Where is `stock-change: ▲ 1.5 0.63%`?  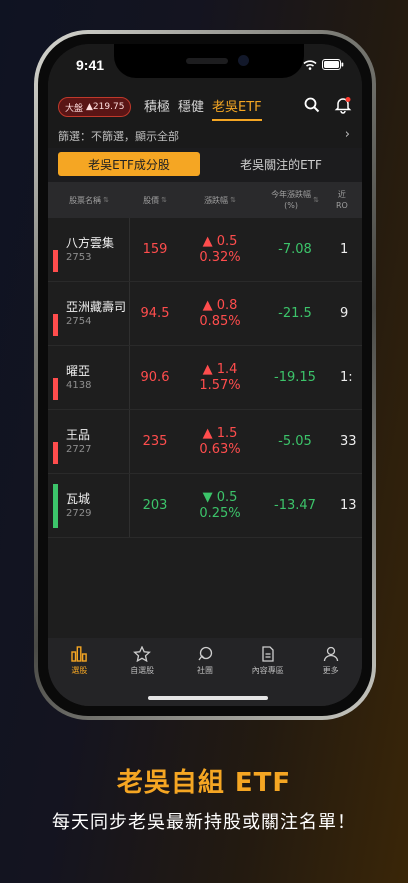
stock-change: ▲ 1.5 0.63% is located at coordinates (220, 441).